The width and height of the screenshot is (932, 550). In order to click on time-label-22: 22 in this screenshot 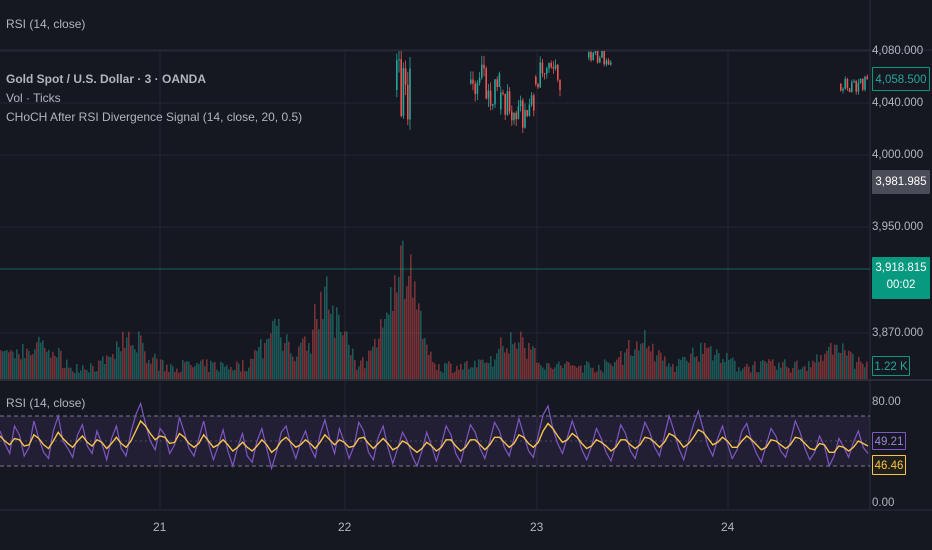, I will do `click(345, 527)`.